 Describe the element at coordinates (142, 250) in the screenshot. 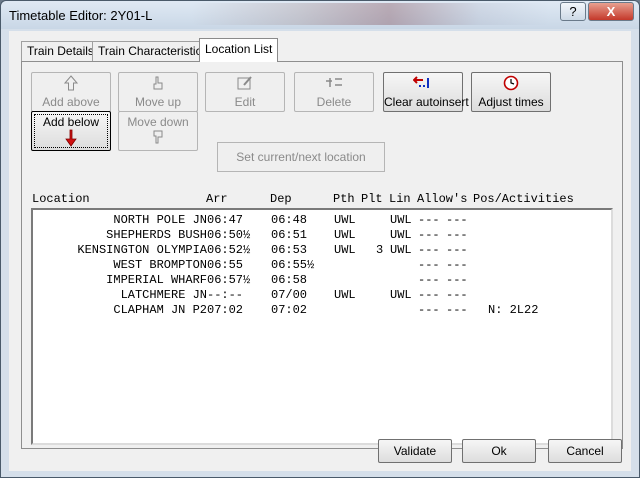

I see `cell-location: KENSINGTON OLYMPIA` at that location.